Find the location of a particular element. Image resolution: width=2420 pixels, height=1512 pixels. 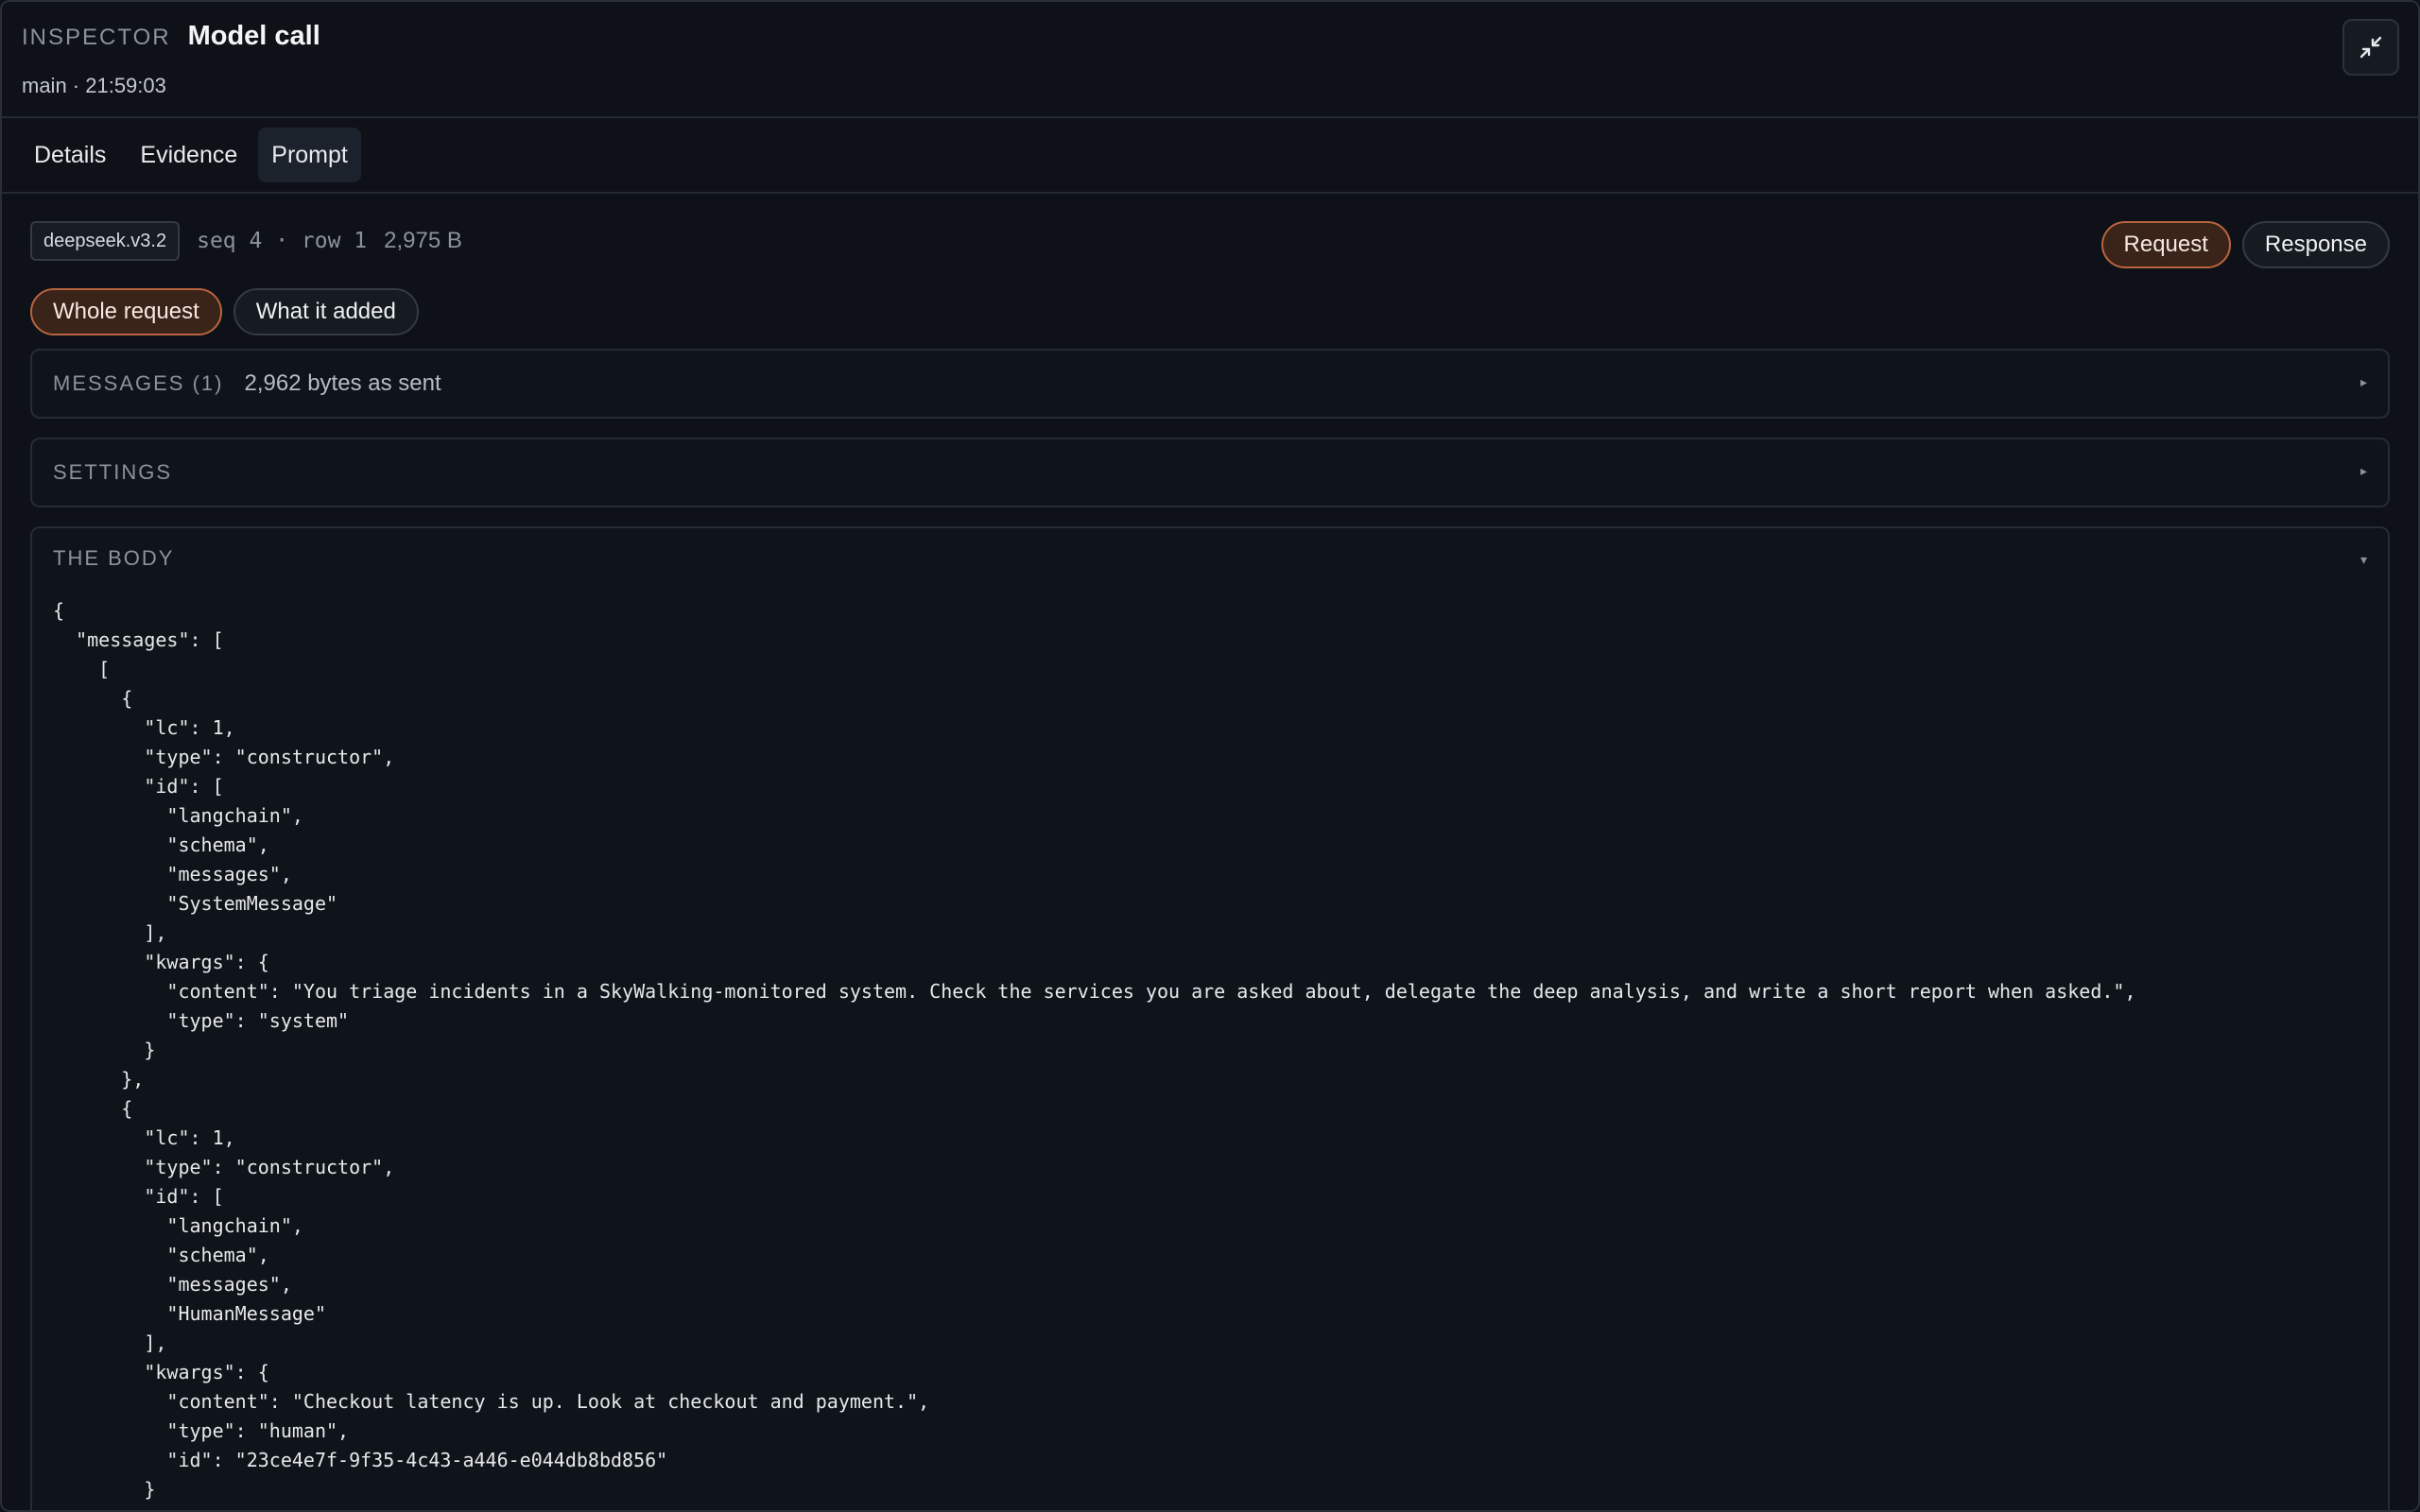

tab-prompt: Prompt is located at coordinates (309, 155).